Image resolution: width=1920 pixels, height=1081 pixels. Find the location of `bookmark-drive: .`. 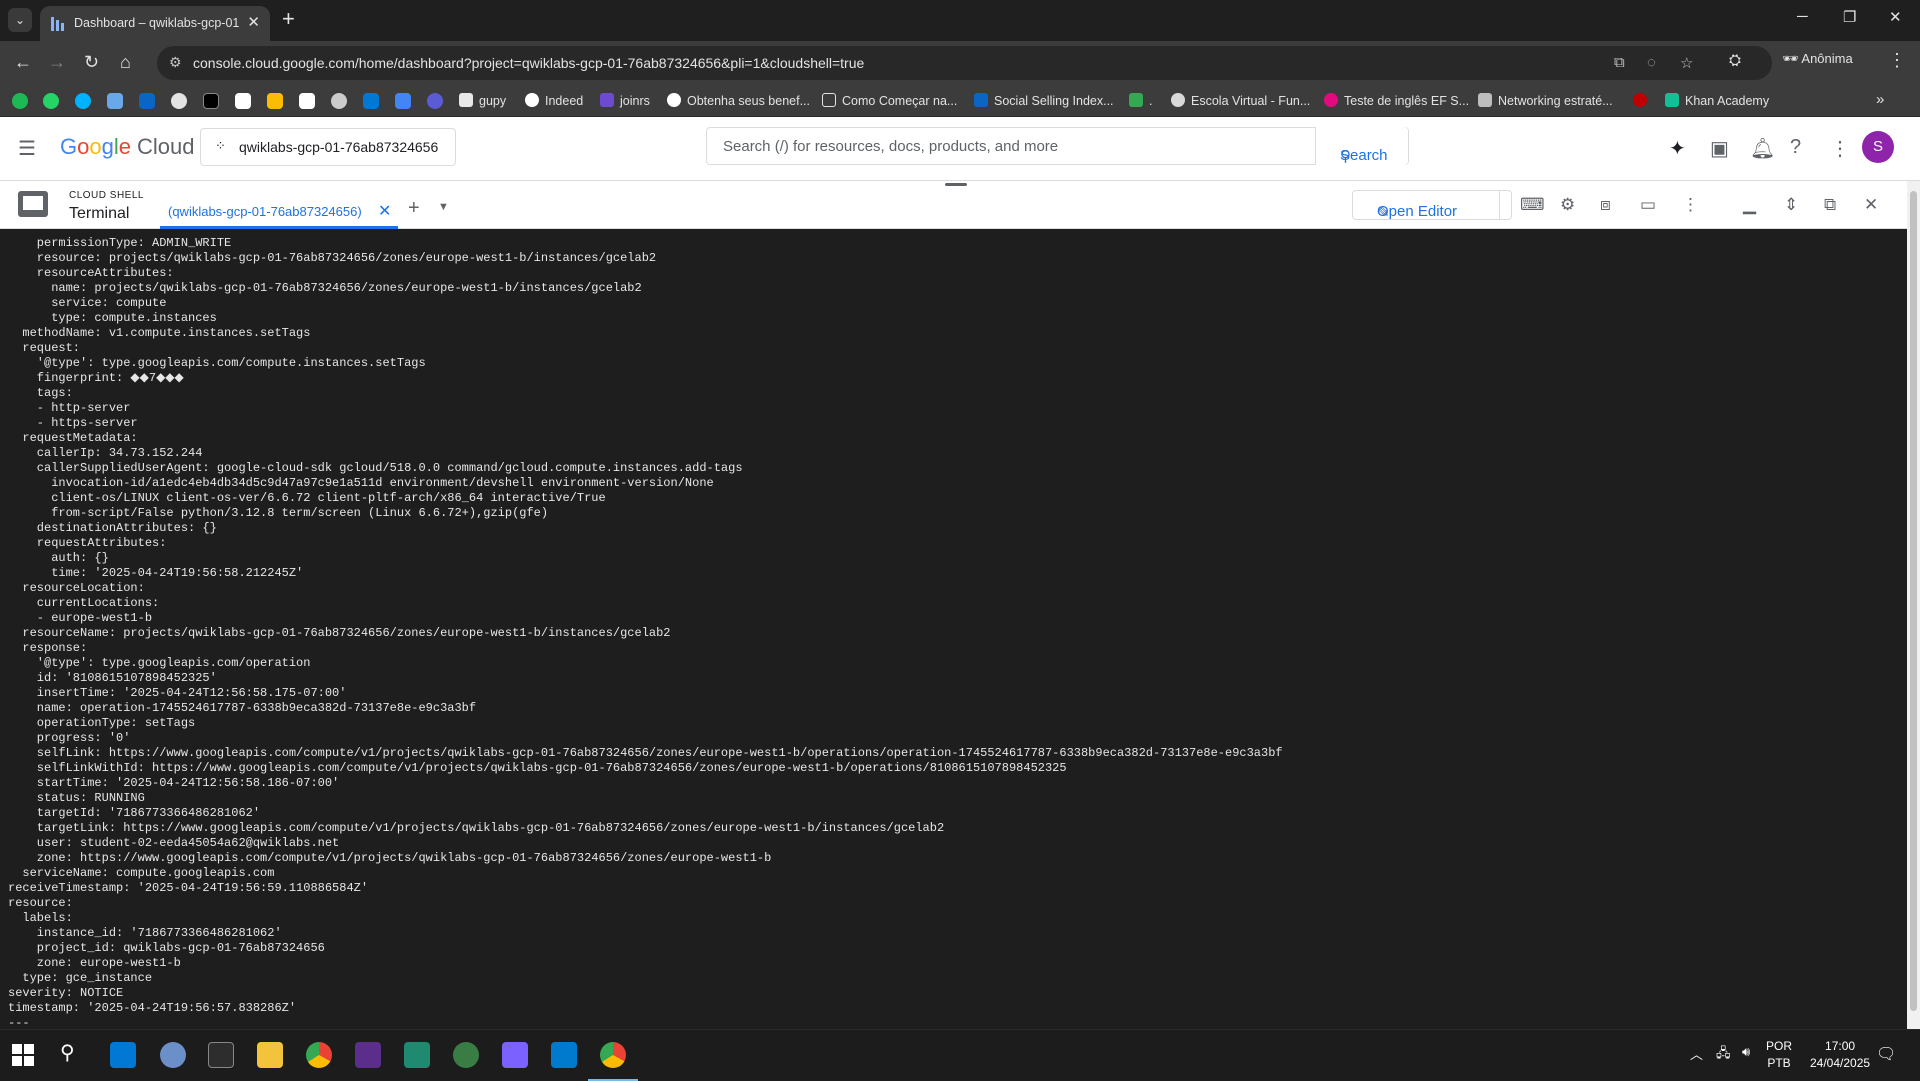

bookmark-drive: . is located at coordinates (1140, 100).